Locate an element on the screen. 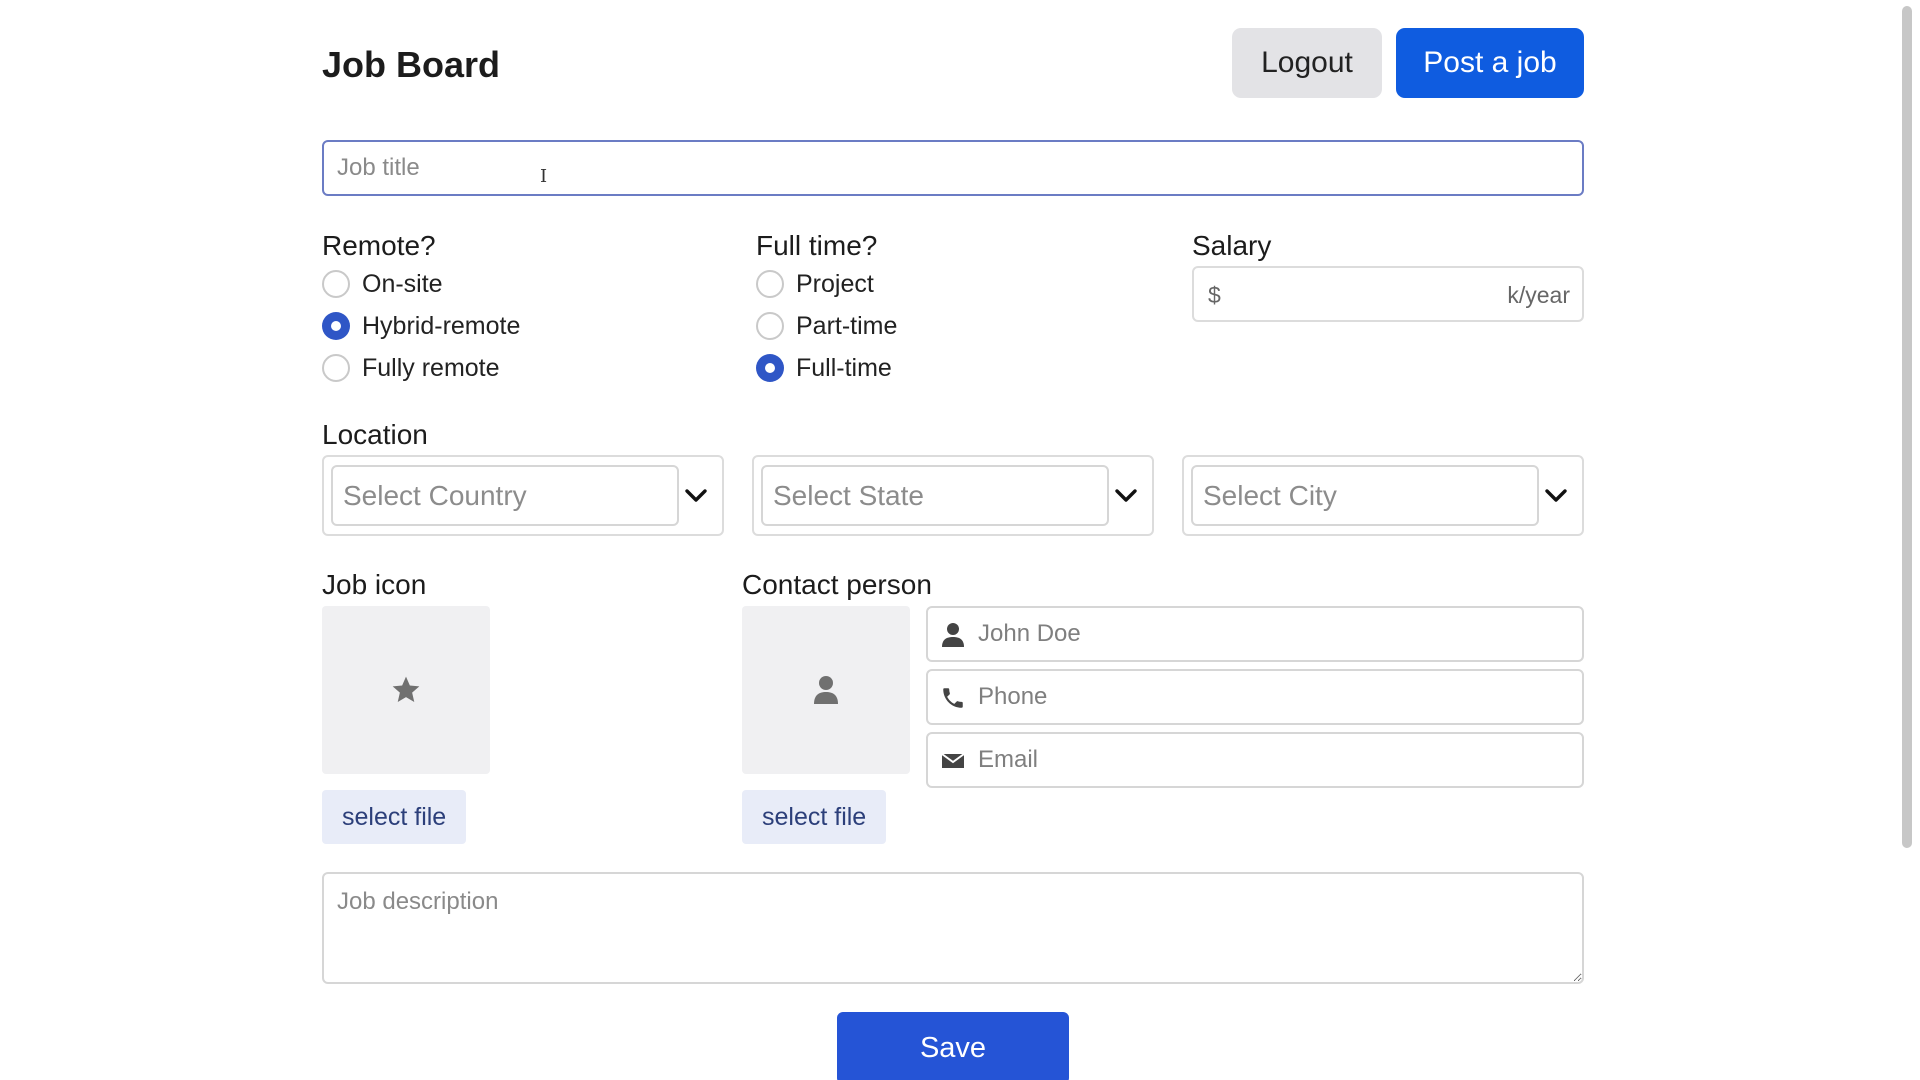 This screenshot has width=1920, height=1080. salary-field: $ k/year is located at coordinates (1388, 294).